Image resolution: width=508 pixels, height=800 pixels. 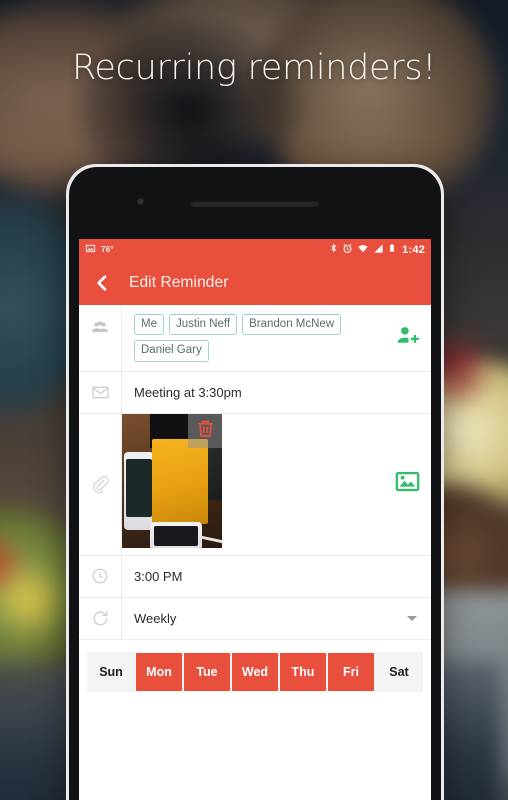 I want to click on message-input: Meeting at 3:30pm, so click(x=276, y=392).